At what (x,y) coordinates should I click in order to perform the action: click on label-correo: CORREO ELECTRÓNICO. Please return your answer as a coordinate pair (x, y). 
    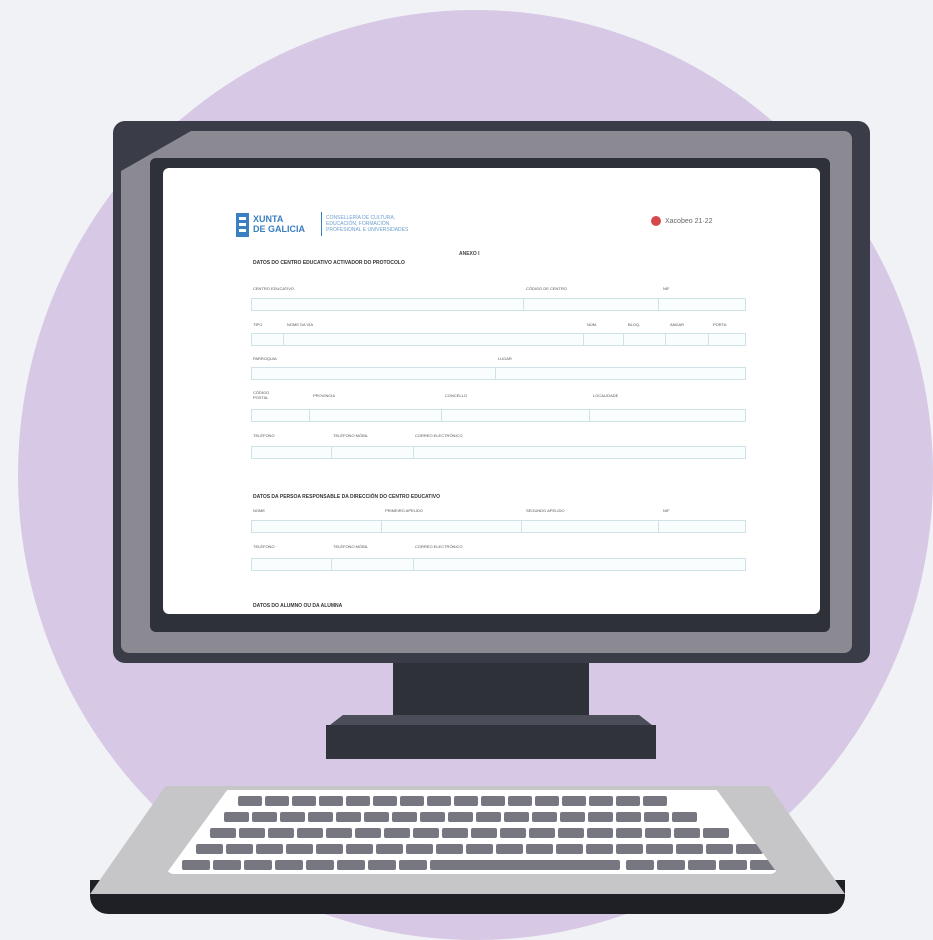
    Looking at the image, I should click on (439, 435).